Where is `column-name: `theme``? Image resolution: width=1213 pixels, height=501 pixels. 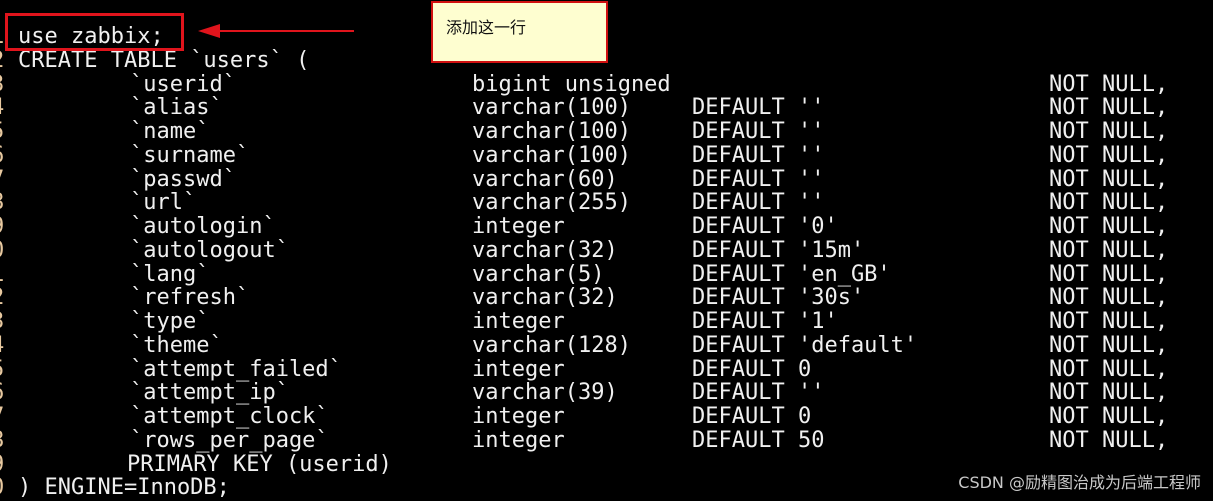 column-name: `theme` is located at coordinates (176, 345).